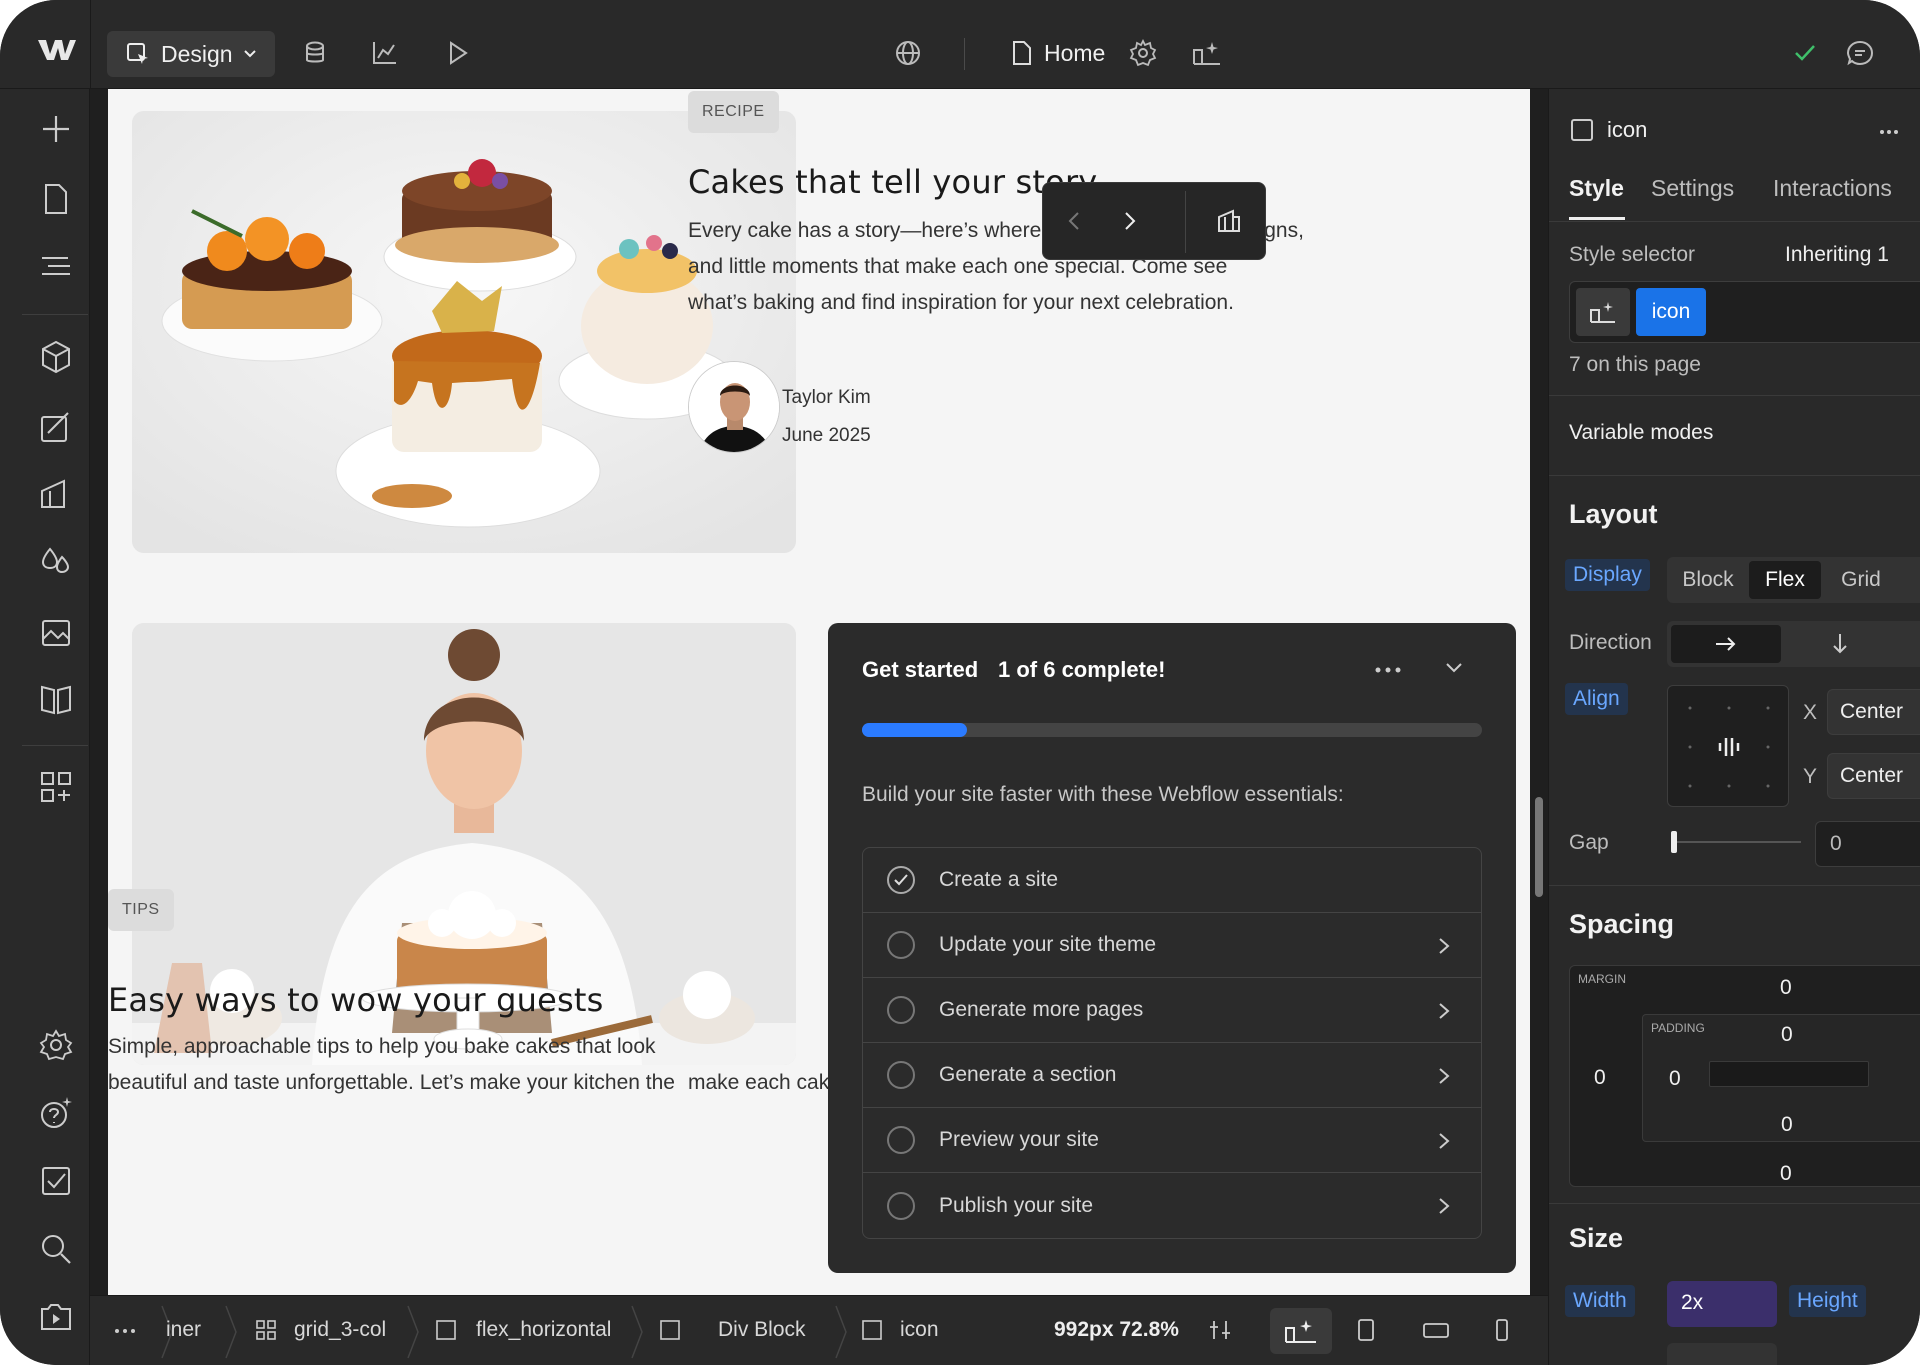 The image size is (1920, 1365). Describe the element at coordinates (1873, 712) in the screenshot. I see `align-x-select: Center` at that location.